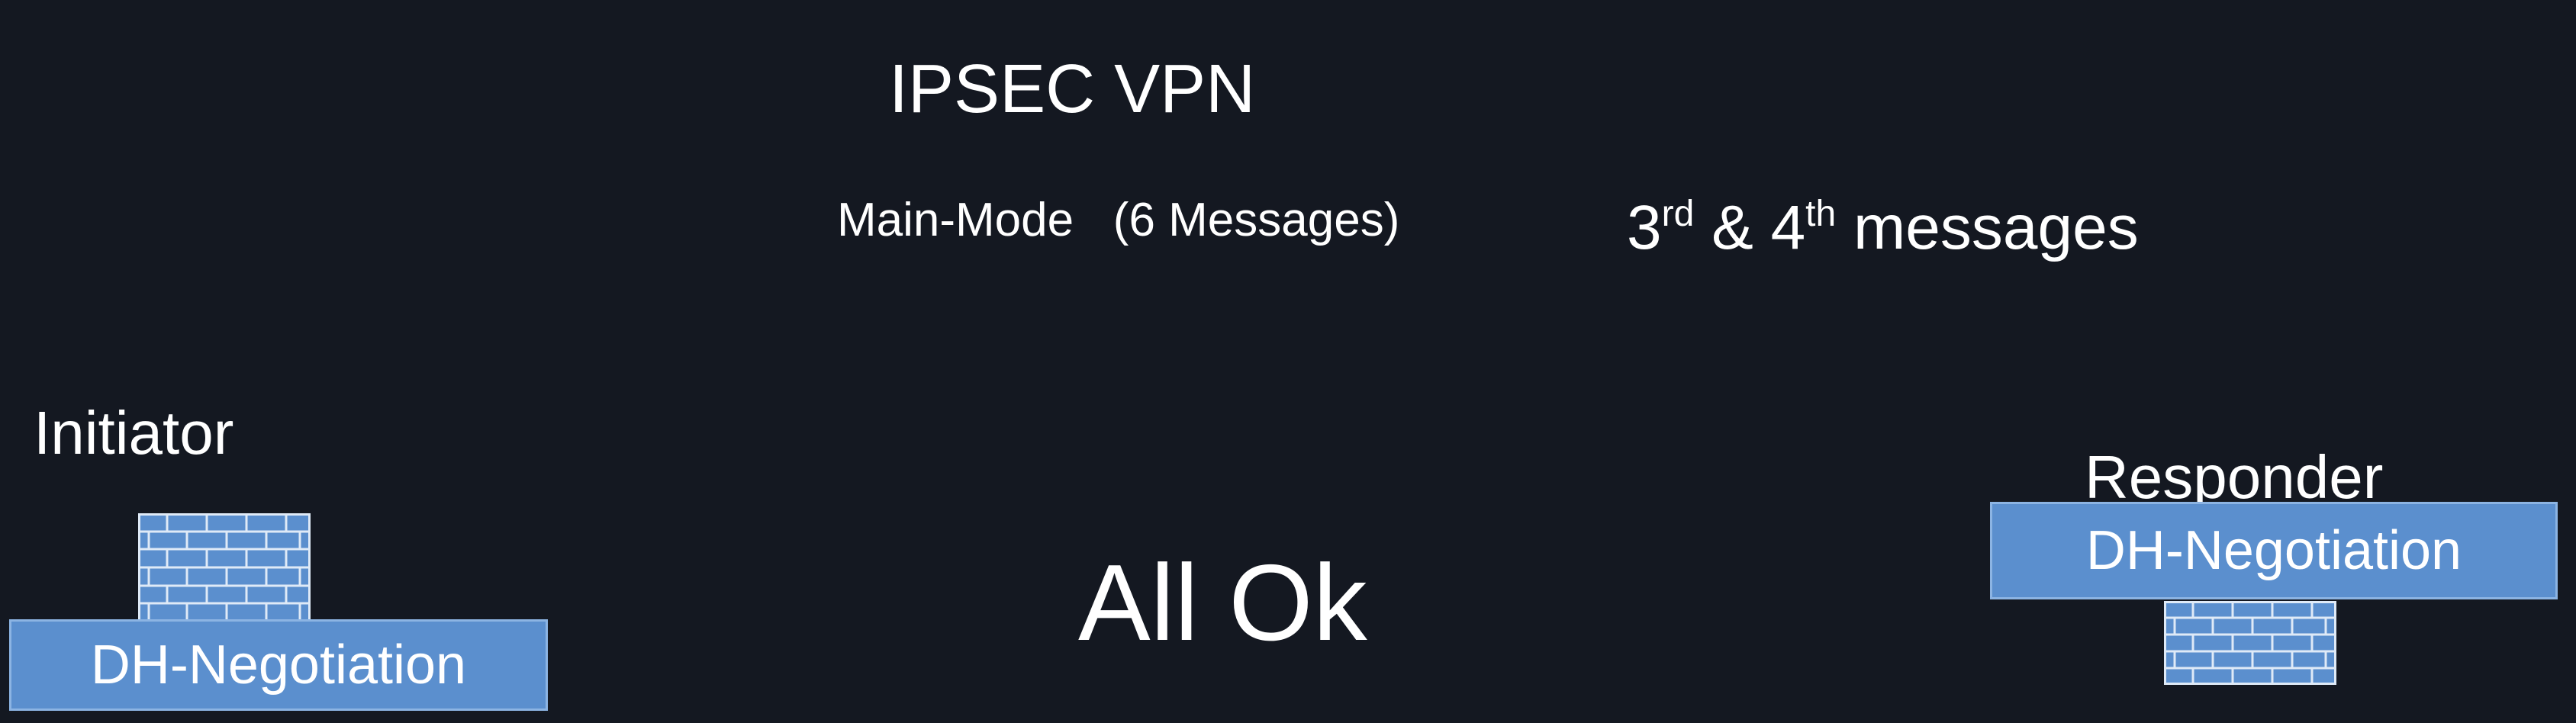 This screenshot has width=2576, height=723. Describe the element at coordinates (1072, 89) in the screenshot. I see `diagram-title: IPSEC VPN` at that location.